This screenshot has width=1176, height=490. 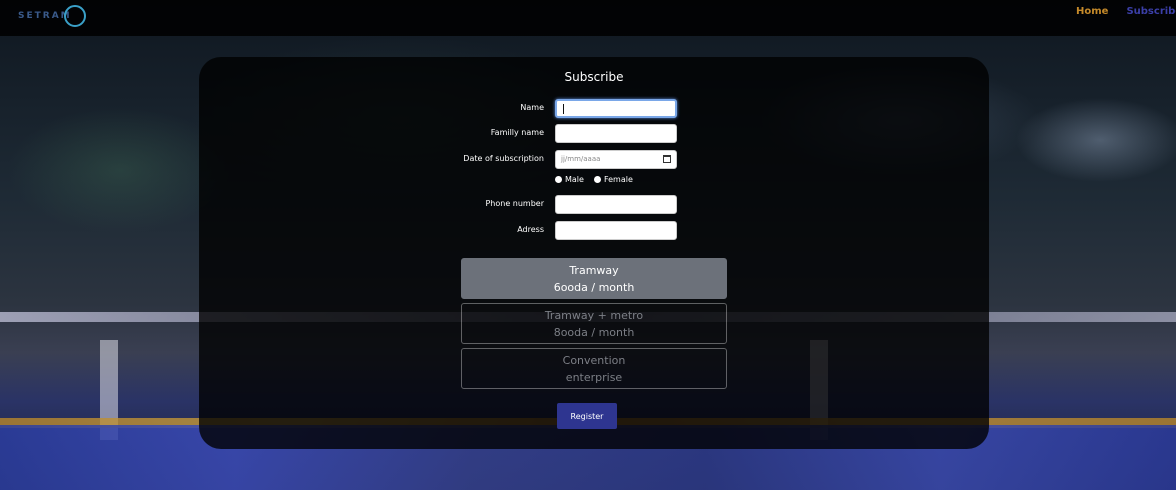 I want to click on phone-input, so click(x=616, y=204).